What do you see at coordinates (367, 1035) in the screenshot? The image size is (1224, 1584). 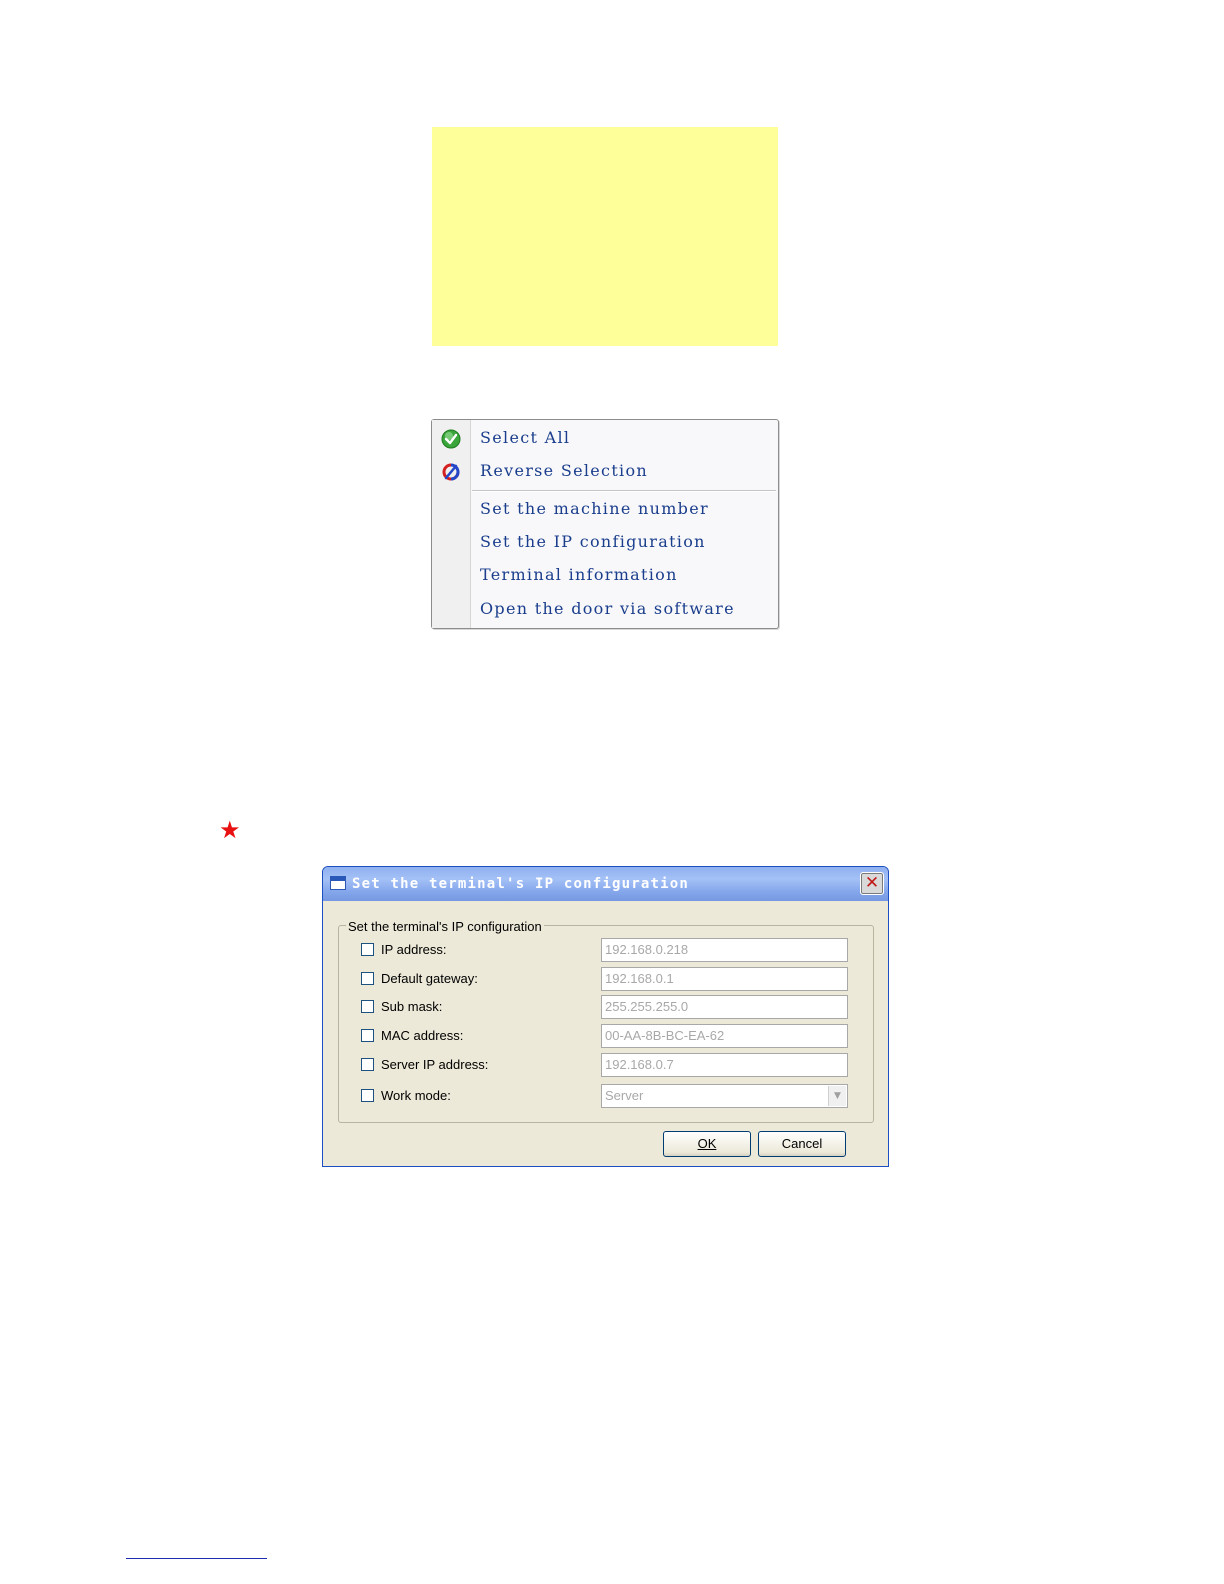 I see `mac-address-checkbox` at bounding box center [367, 1035].